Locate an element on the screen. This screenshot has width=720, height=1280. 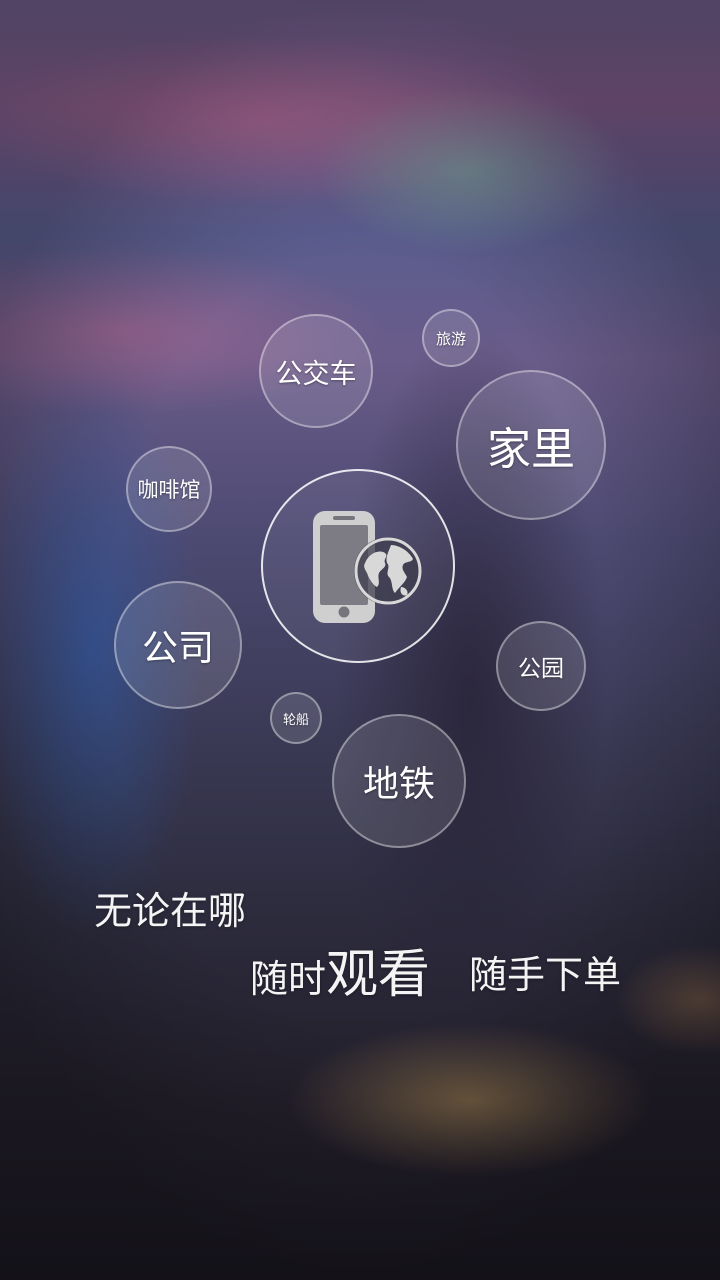
phone-globe-icon is located at coordinates (367, 567).